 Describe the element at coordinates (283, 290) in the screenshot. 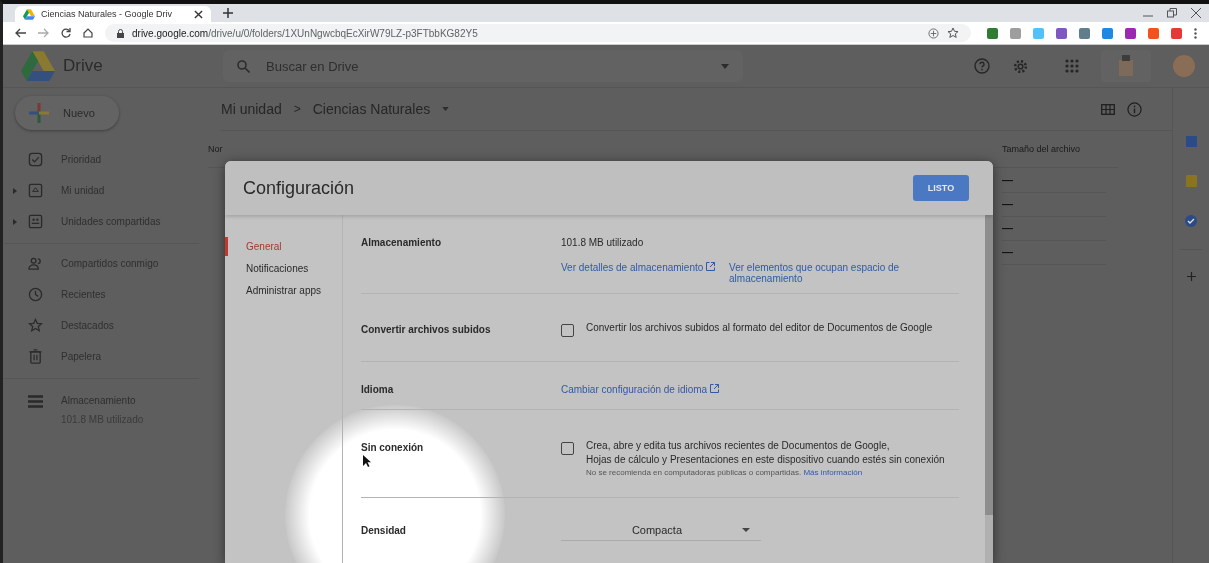

I see `settings-nav-item: Administrar apps` at that location.